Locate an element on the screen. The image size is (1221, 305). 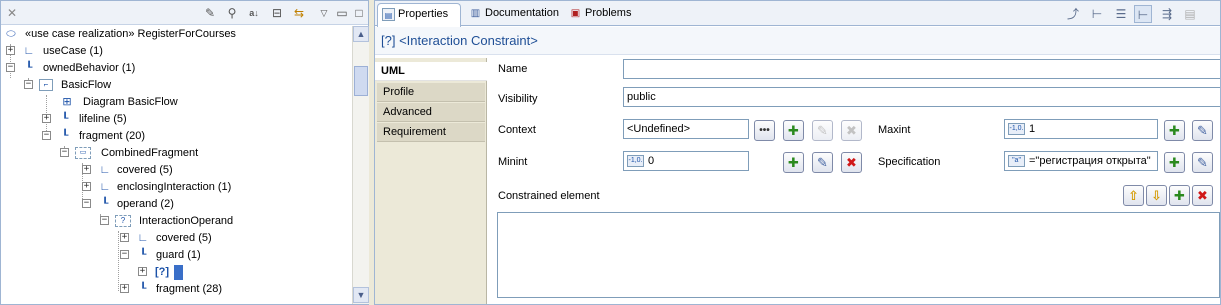
add-constrained-button: ✚ is located at coordinates (1179, 195).